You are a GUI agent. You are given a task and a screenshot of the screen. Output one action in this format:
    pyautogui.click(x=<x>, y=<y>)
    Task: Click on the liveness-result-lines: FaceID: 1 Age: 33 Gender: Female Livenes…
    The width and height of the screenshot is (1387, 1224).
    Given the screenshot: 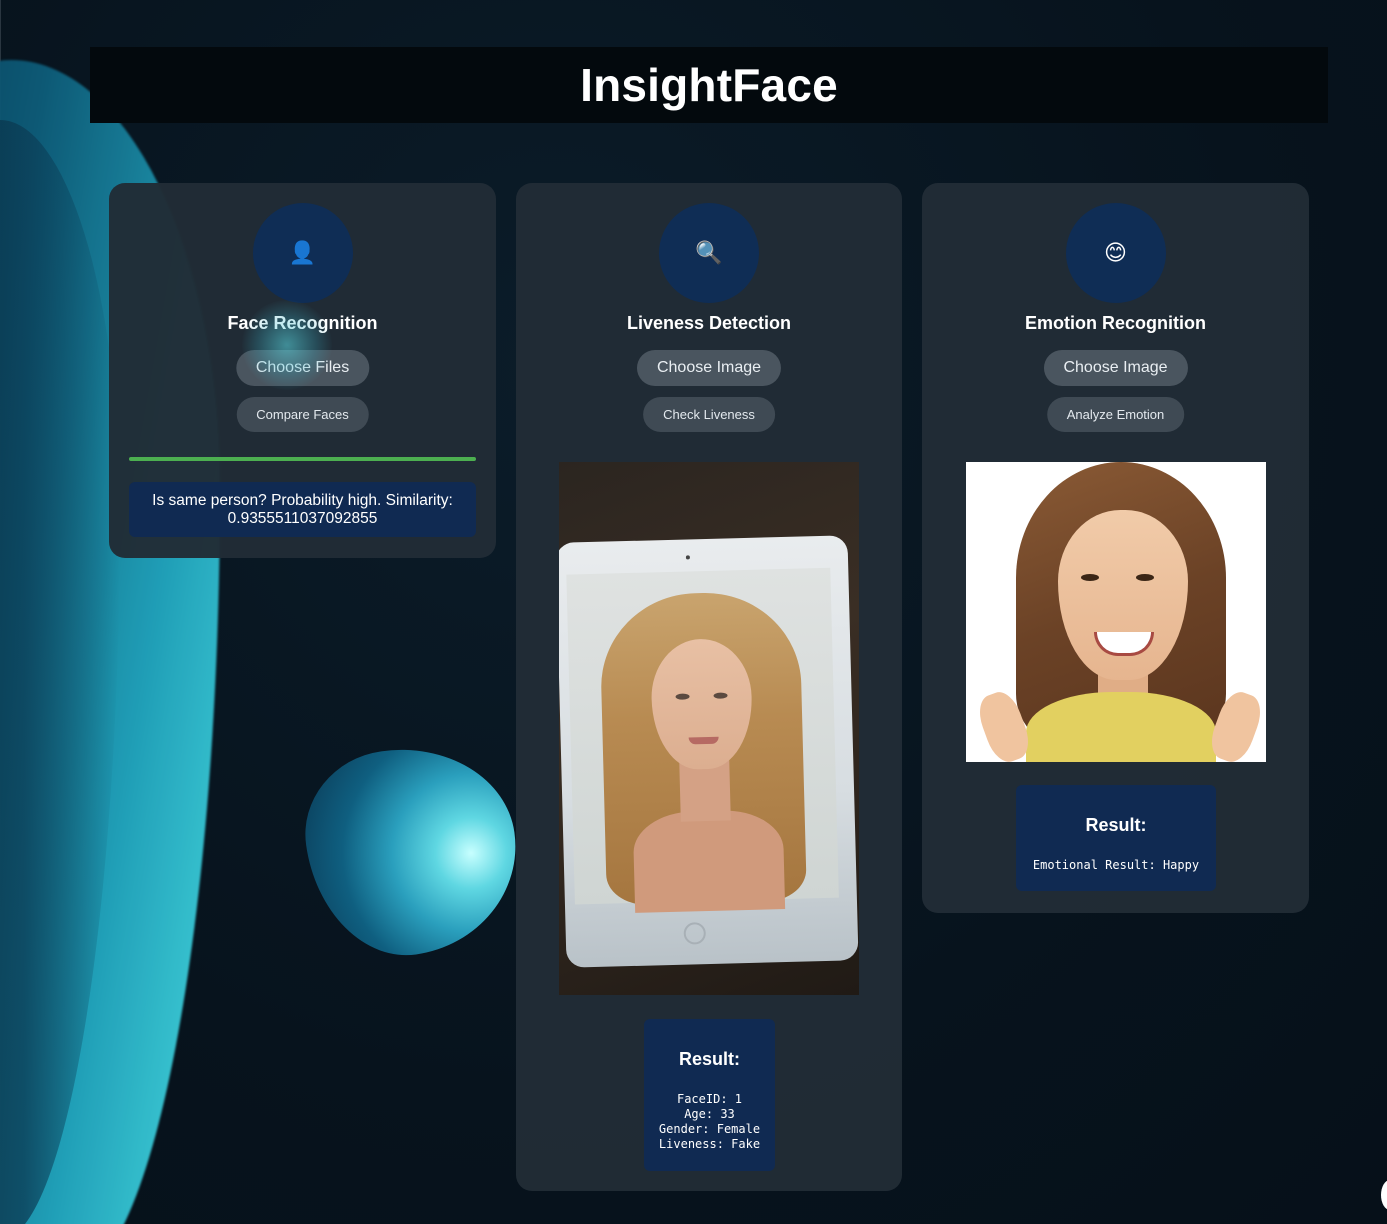 What is the action you would take?
    pyautogui.click(x=709, y=1122)
    